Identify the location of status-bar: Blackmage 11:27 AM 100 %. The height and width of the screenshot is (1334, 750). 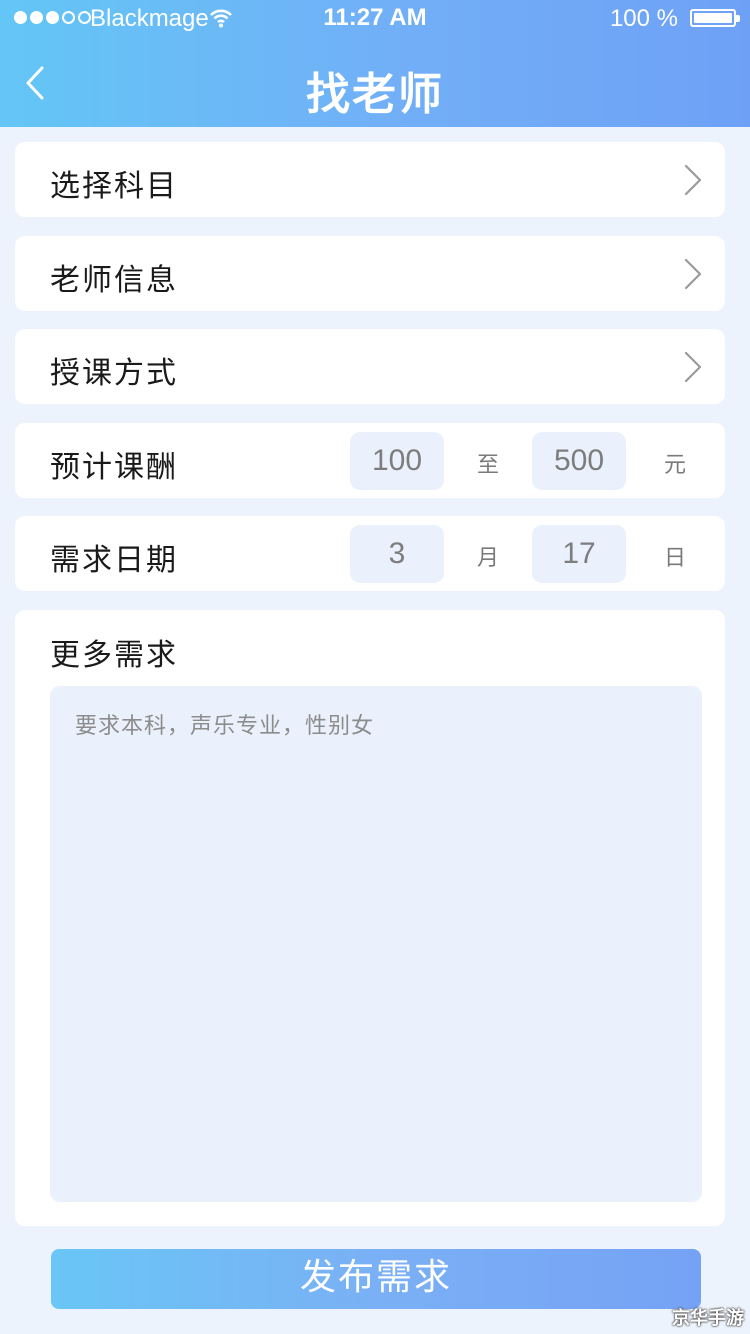
(375, 18).